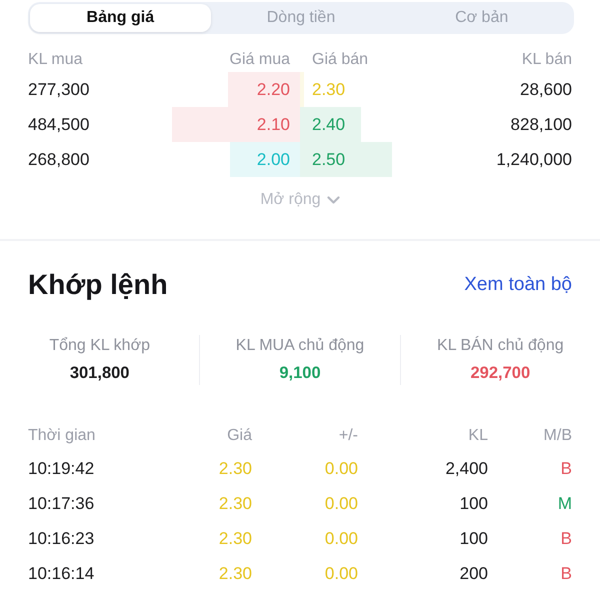 The height and width of the screenshot is (600, 600). Describe the element at coordinates (546, 90) in the screenshot. I see `ask-volume: 28,600` at that location.